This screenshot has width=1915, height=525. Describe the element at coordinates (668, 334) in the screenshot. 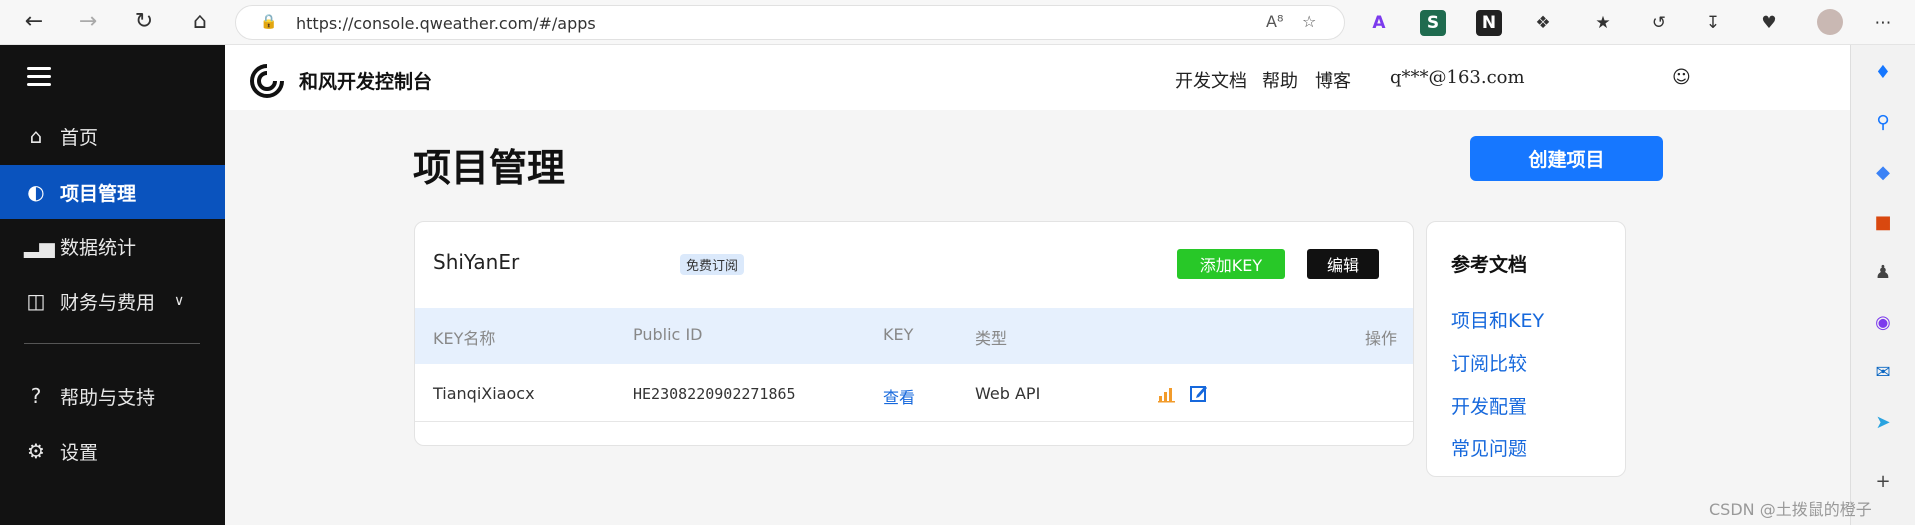

I see `column-header: Public ID` at that location.